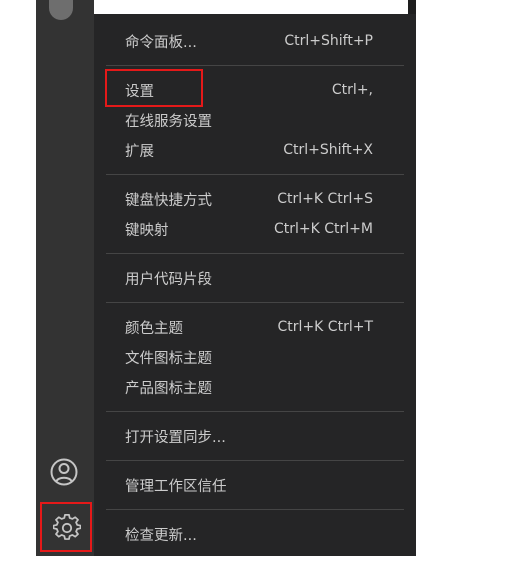 The image size is (508, 566). What do you see at coordinates (255, 357) in the screenshot?
I see `menu-item: 文件图标主题` at bounding box center [255, 357].